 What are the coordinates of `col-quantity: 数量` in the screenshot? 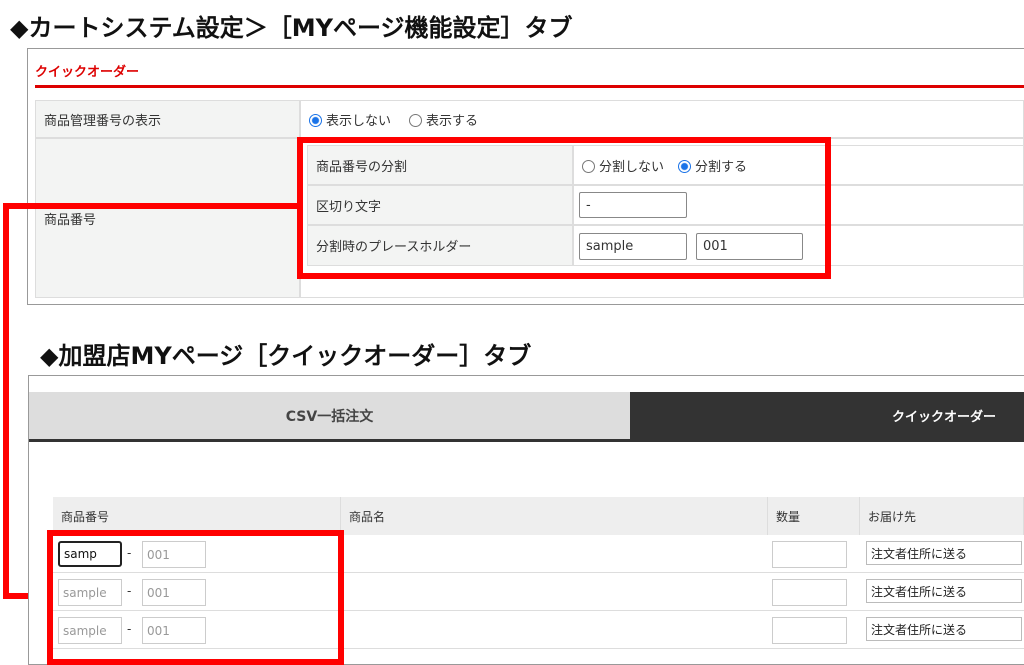 It's located at (814, 516).